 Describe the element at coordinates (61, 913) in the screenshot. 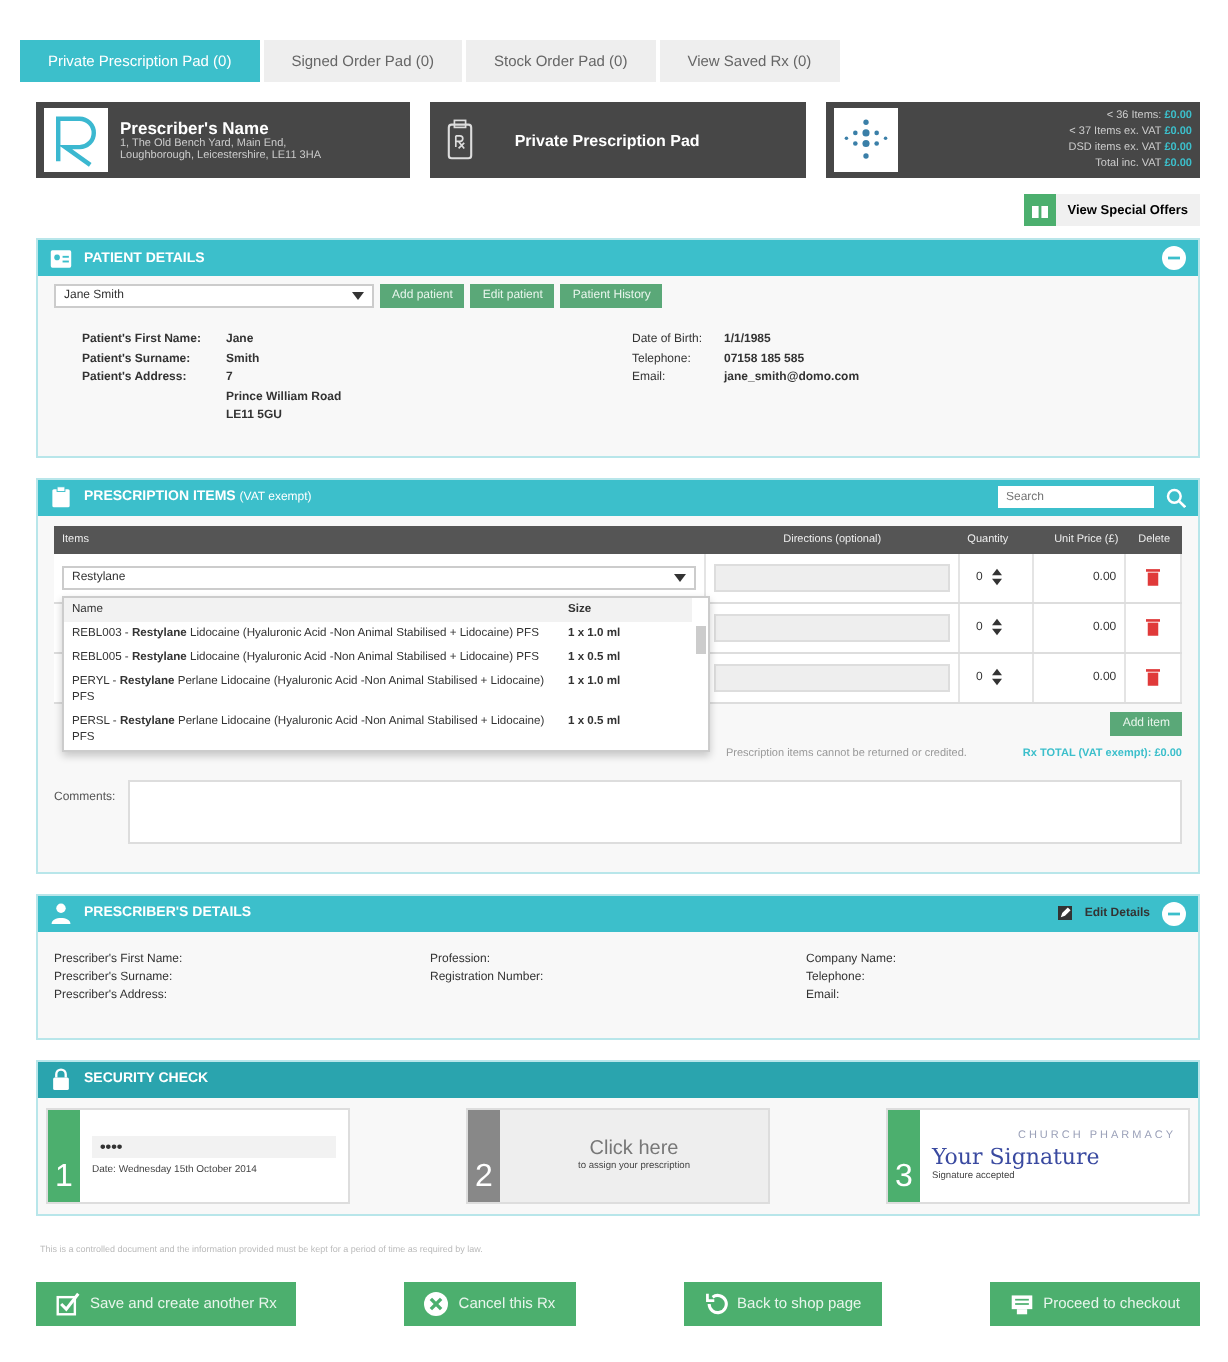

I see `user-icon` at that location.